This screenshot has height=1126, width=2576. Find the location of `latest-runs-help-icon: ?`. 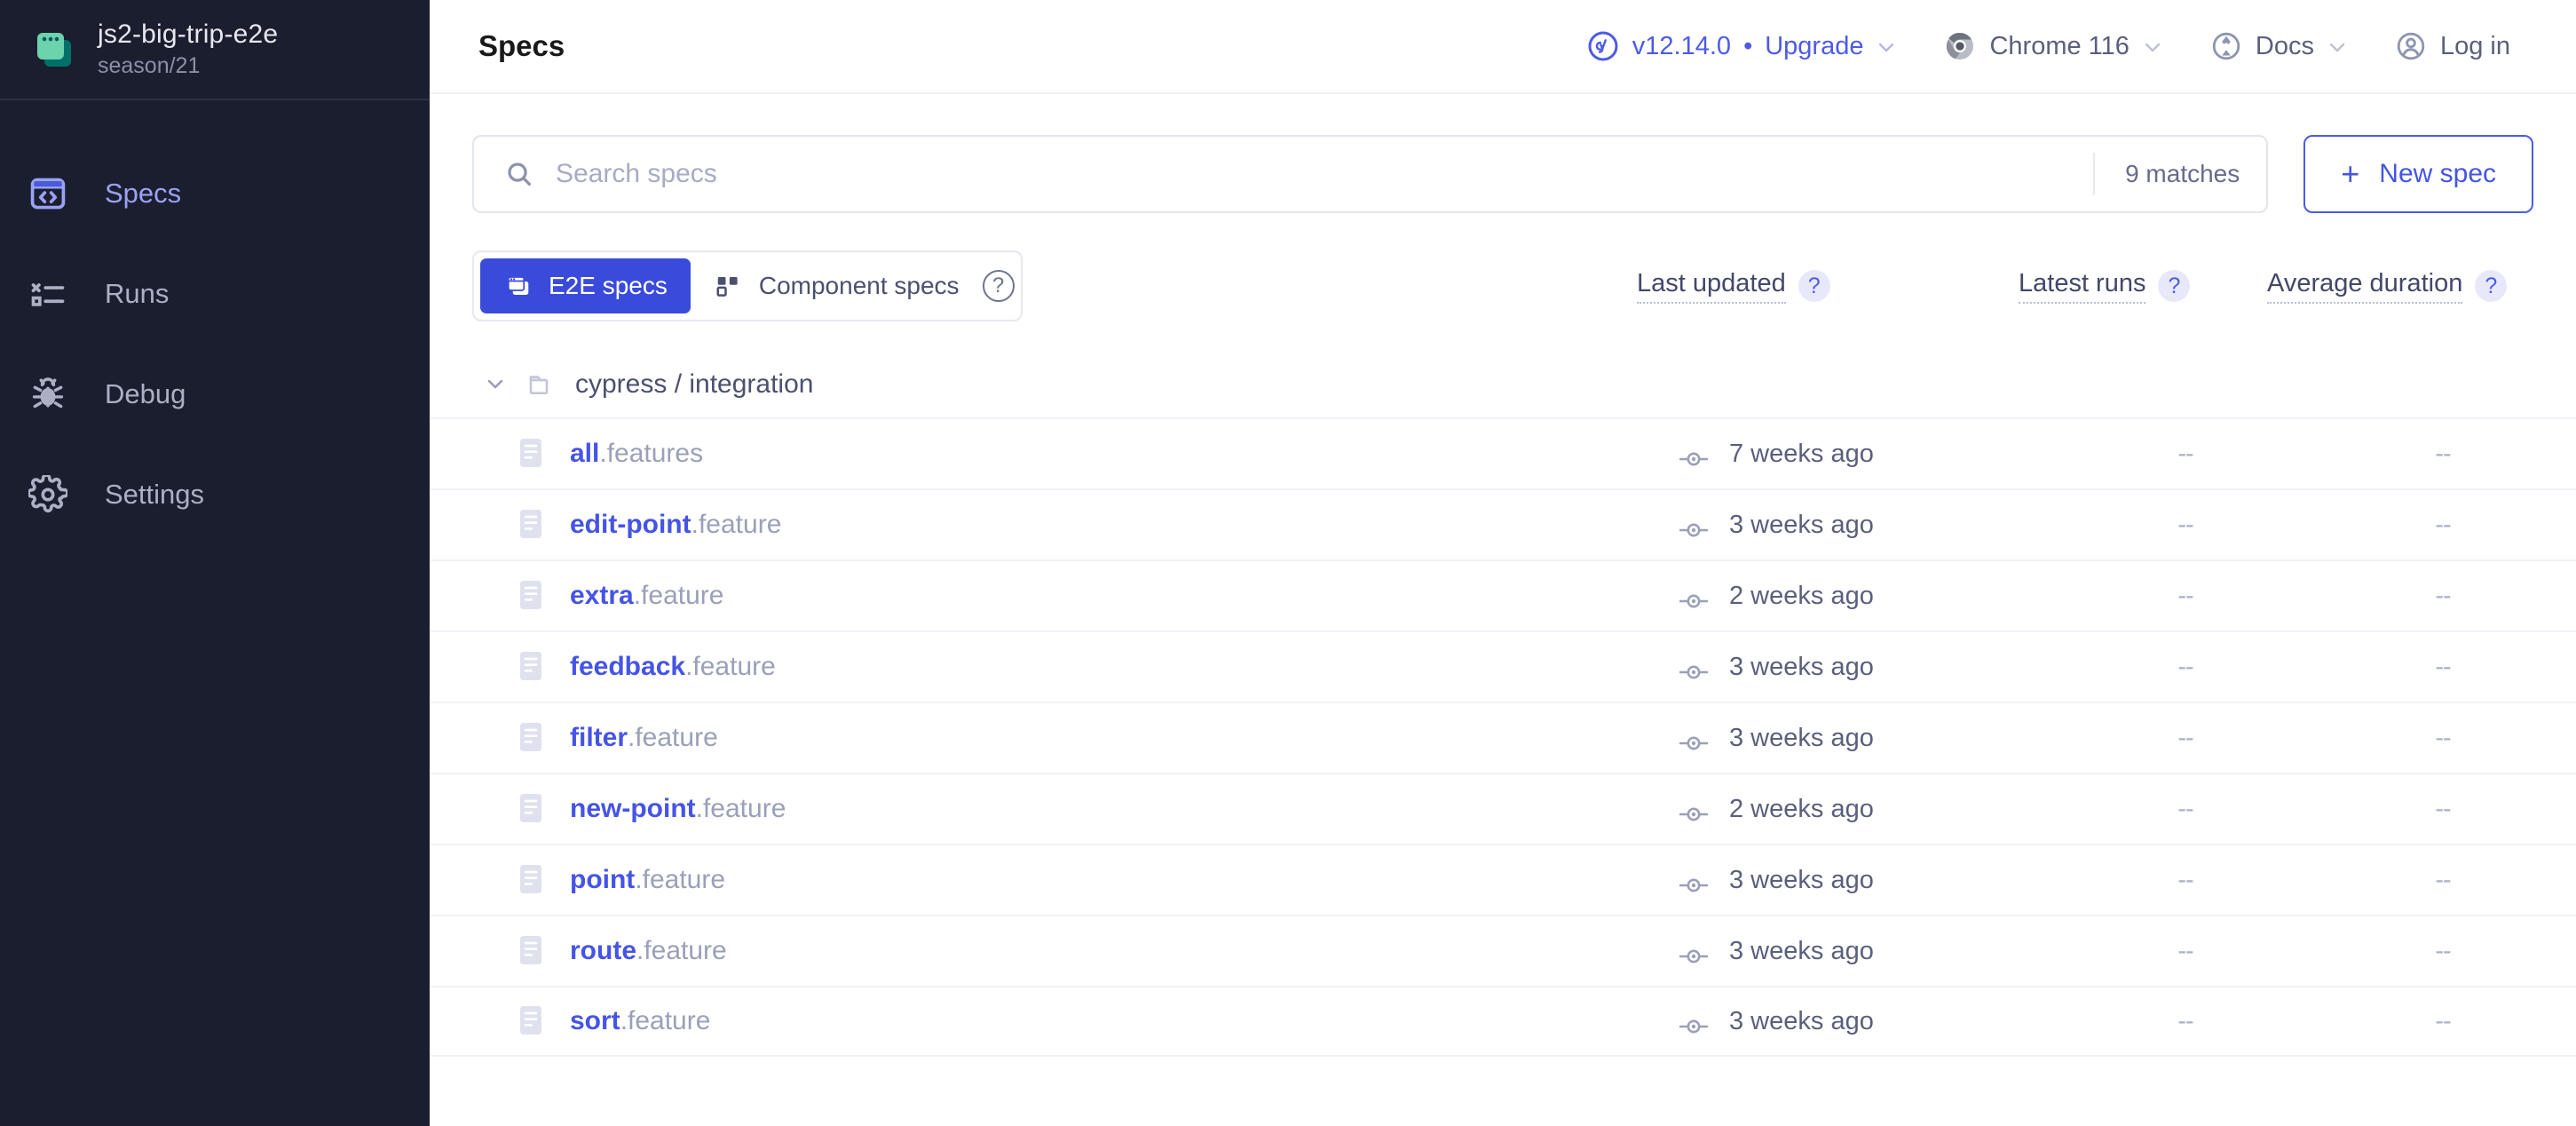

latest-runs-help-icon: ? is located at coordinates (2174, 286).